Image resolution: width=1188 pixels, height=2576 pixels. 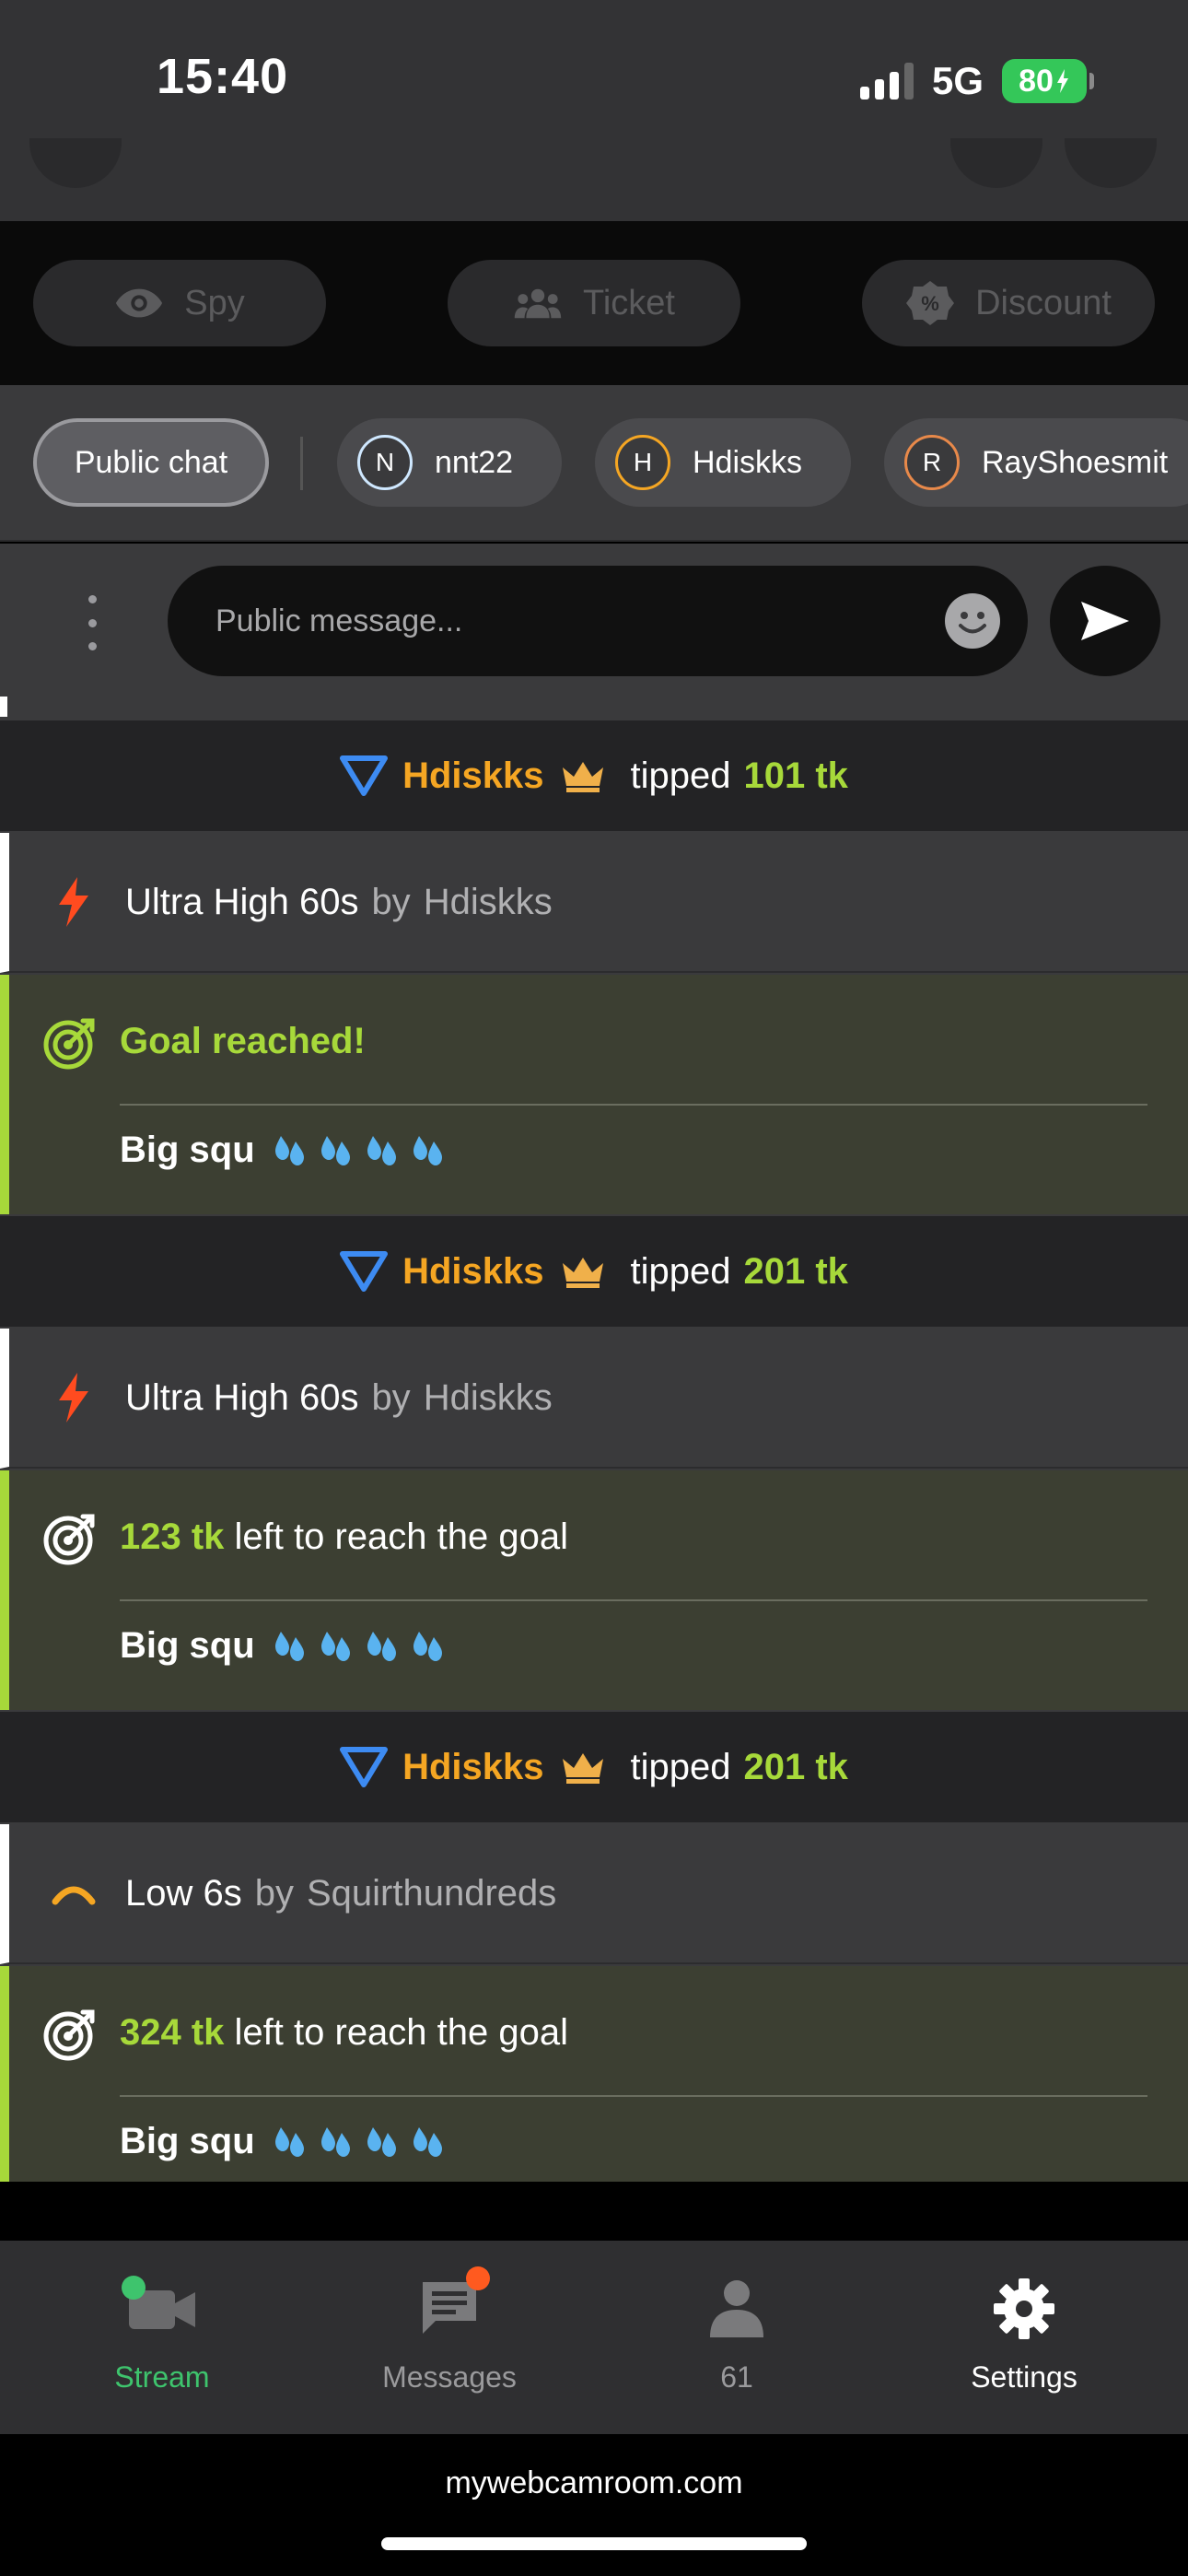 What do you see at coordinates (795, 1271) in the screenshot?
I see `tip-amount: 201 tk` at bounding box center [795, 1271].